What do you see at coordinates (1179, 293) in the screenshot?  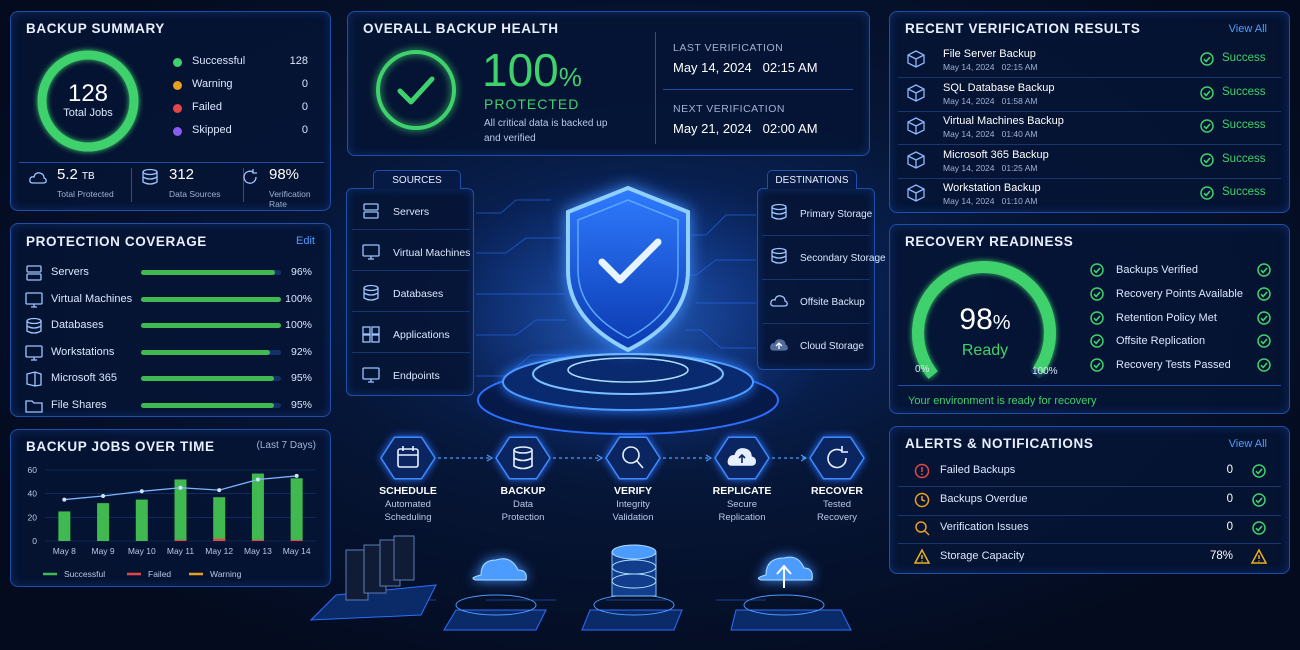 I see `recovery-check-label: Recovery Points Available` at bounding box center [1179, 293].